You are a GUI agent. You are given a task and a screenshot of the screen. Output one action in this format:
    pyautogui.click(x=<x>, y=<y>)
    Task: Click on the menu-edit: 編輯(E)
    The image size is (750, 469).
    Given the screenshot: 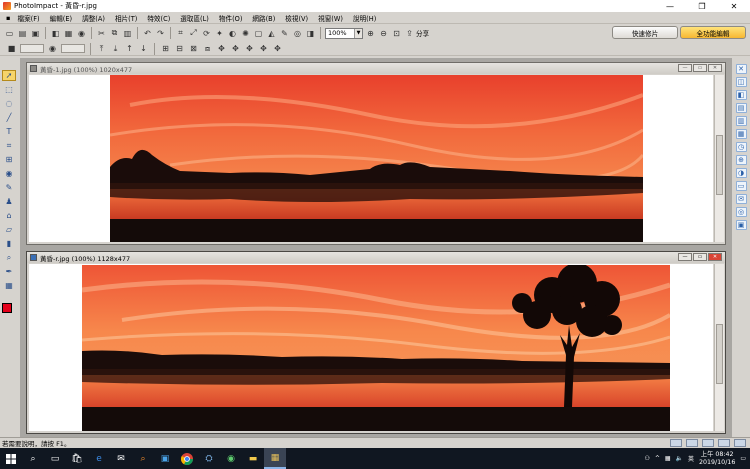 What is the action you would take?
    pyautogui.click(x=61, y=18)
    